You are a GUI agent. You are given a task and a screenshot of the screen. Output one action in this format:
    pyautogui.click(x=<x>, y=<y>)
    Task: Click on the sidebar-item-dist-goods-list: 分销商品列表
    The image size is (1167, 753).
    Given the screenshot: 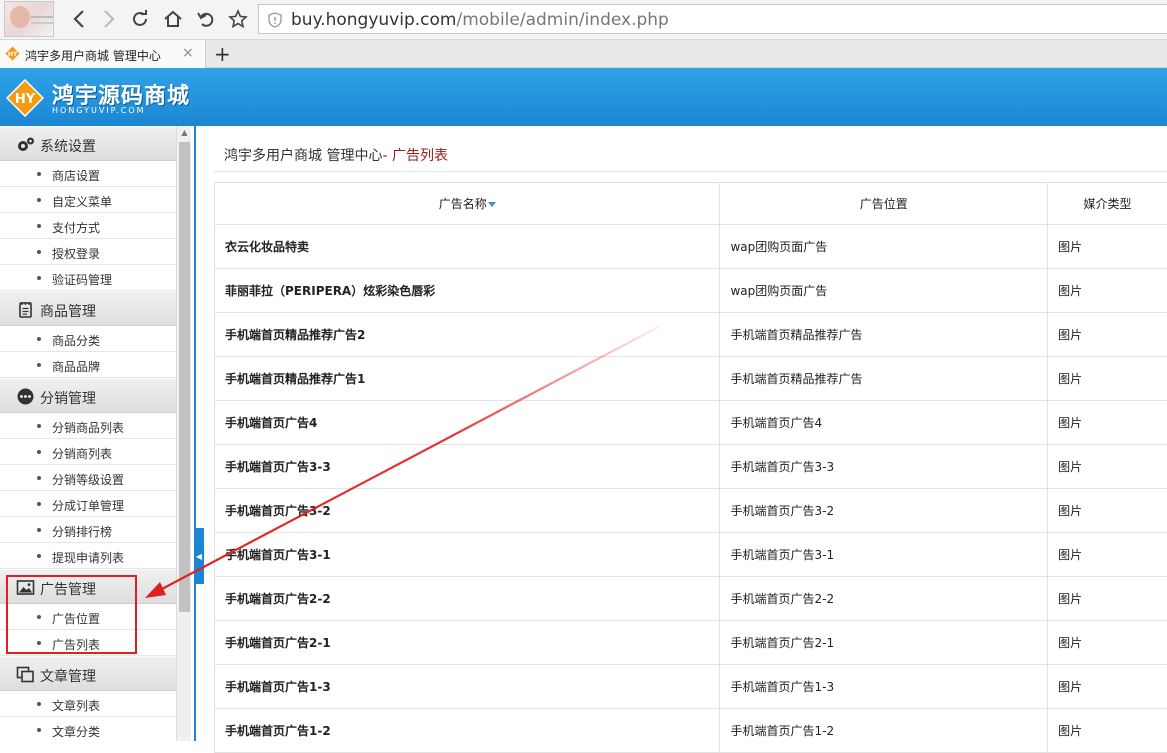 What is the action you would take?
    pyautogui.click(x=88, y=426)
    